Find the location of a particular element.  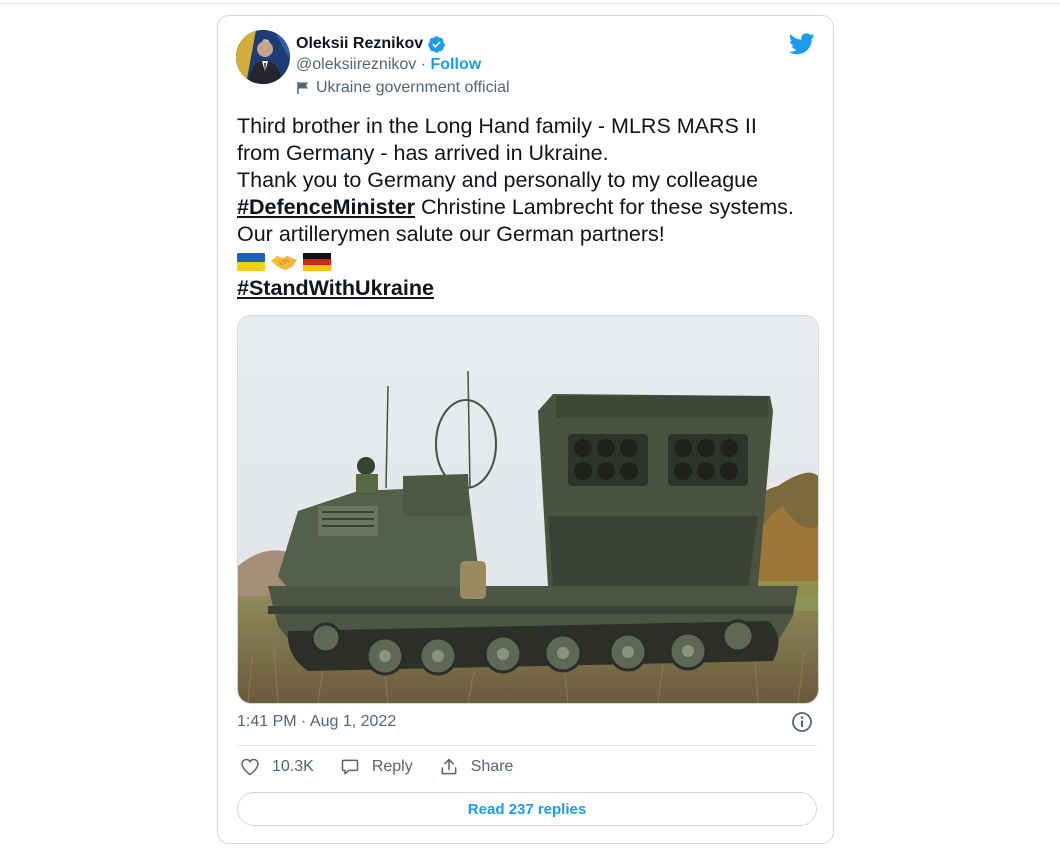

hashtag-defenceminister: #DefenceMinister is located at coordinates (326, 207).